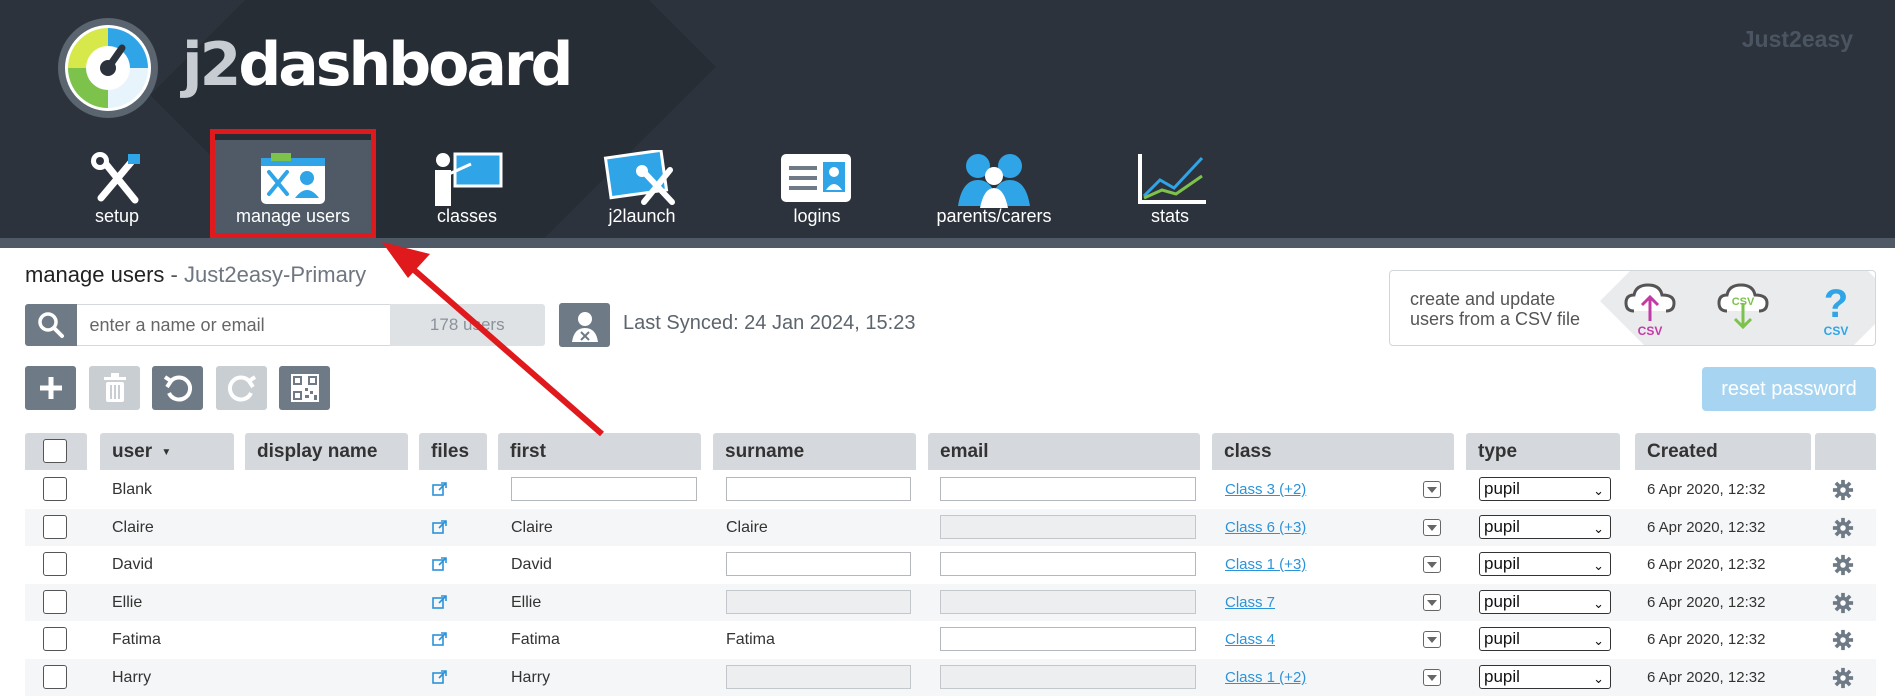 This screenshot has height=696, width=1895. Describe the element at coordinates (1250, 602) in the screenshot. I see `class-link: Class 7` at that location.